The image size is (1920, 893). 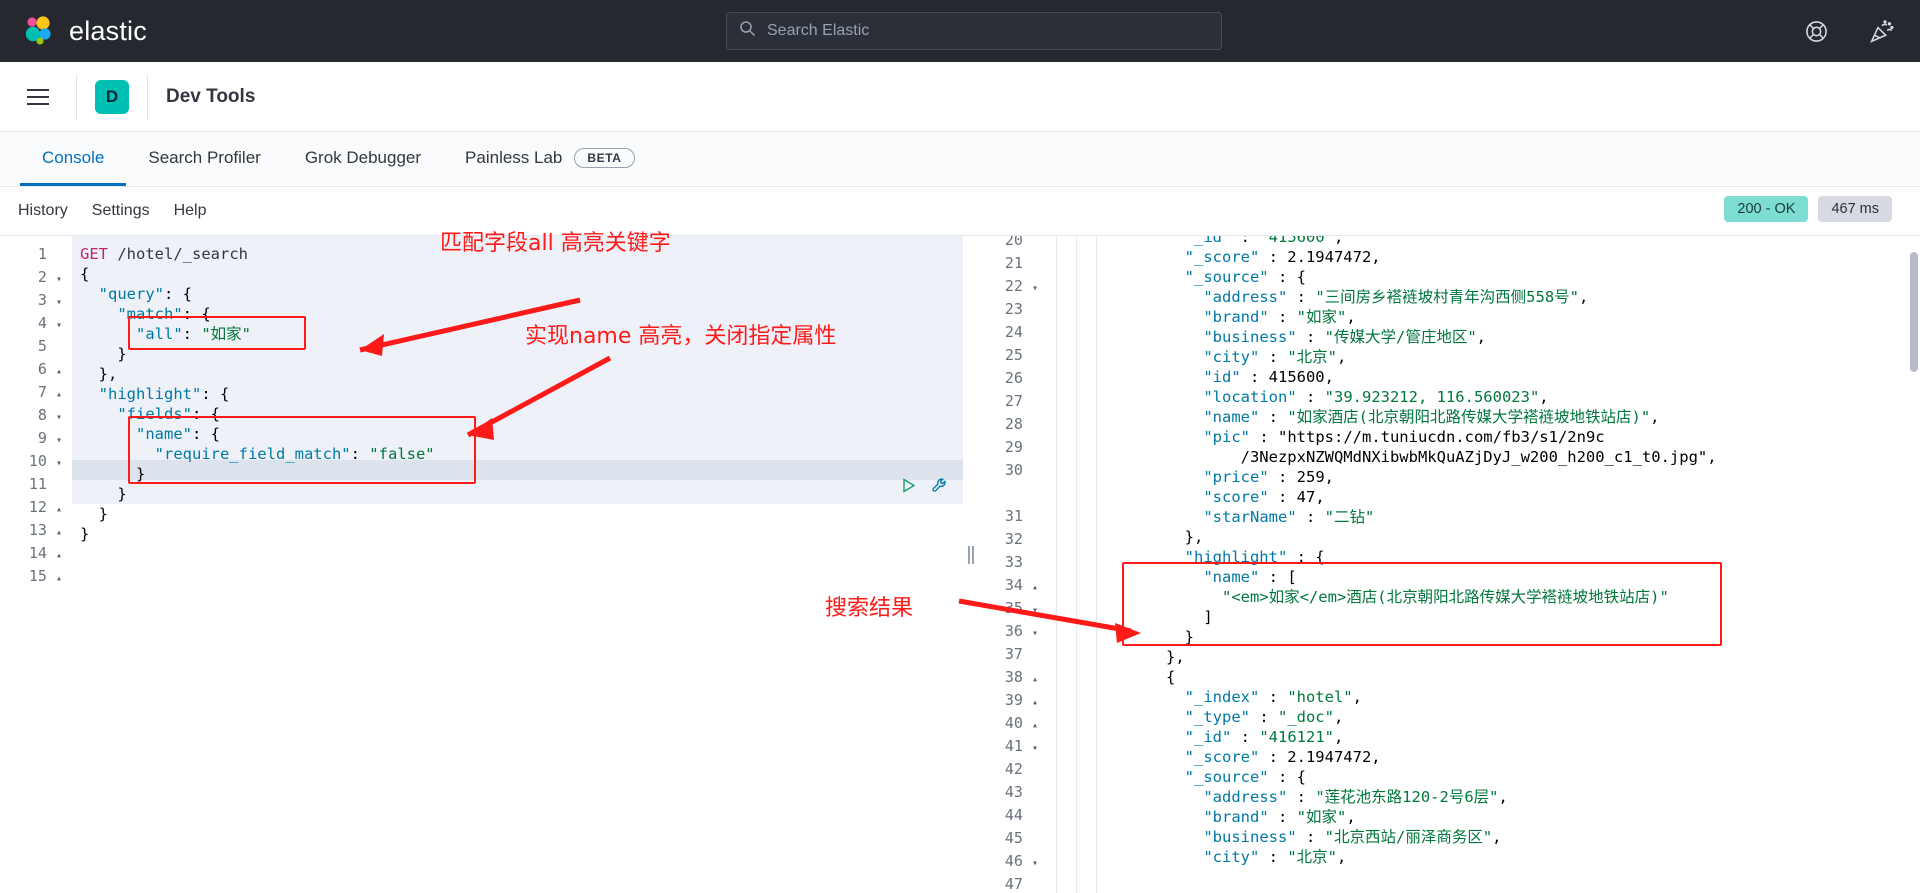 What do you see at coordinates (302, 450) in the screenshot?
I see `annotation-box-highlight-fields` at bounding box center [302, 450].